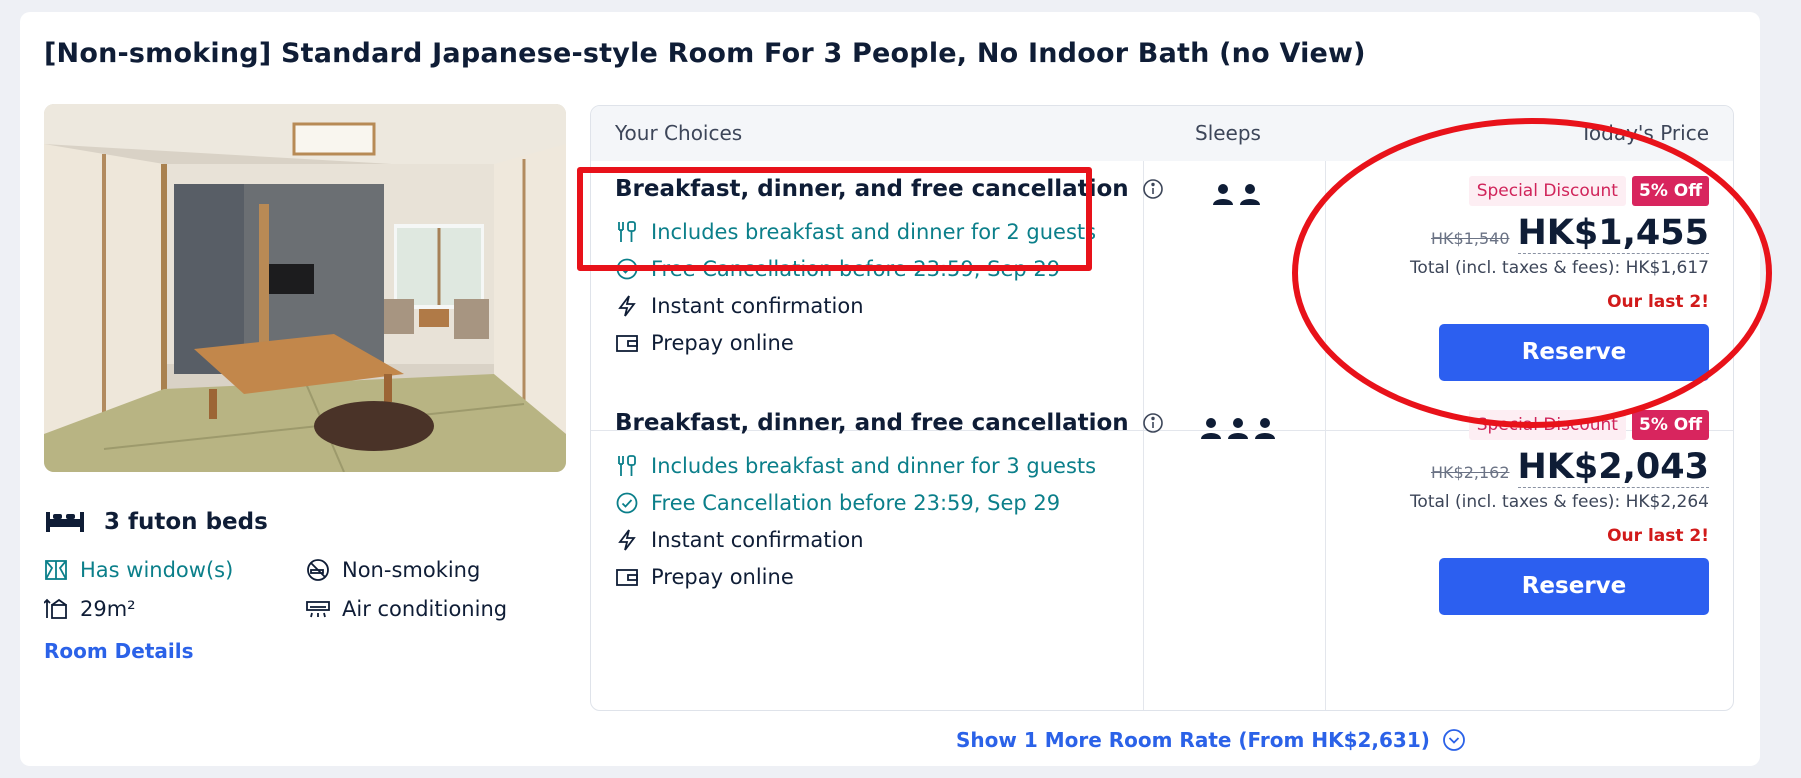 The height and width of the screenshot is (778, 1801). Describe the element at coordinates (1613, 234) in the screenshot. I see `current-price: HK$1,455` at that location.